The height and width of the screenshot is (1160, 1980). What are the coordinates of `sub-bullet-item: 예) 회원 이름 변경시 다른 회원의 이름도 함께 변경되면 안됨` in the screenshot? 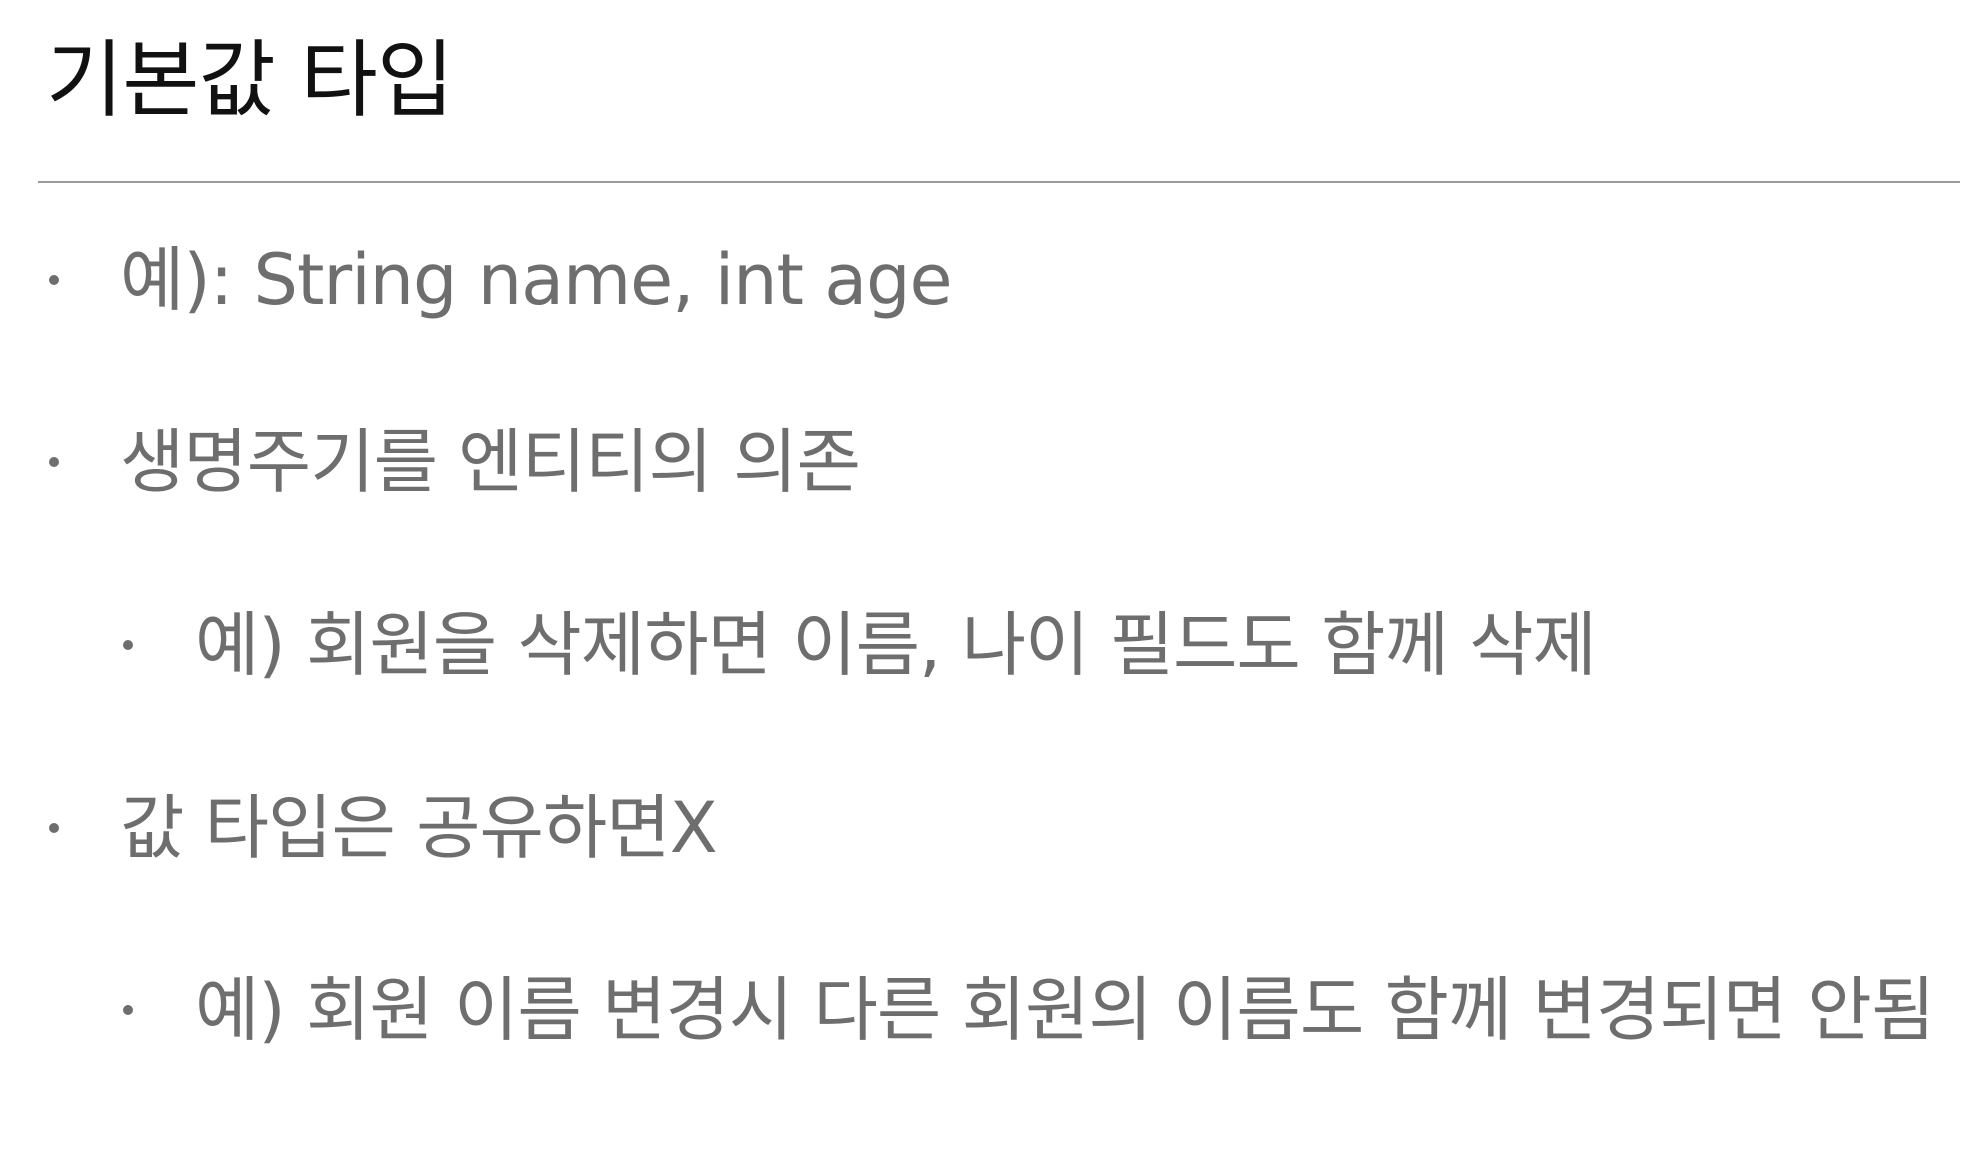 It's located at (990, 1010).